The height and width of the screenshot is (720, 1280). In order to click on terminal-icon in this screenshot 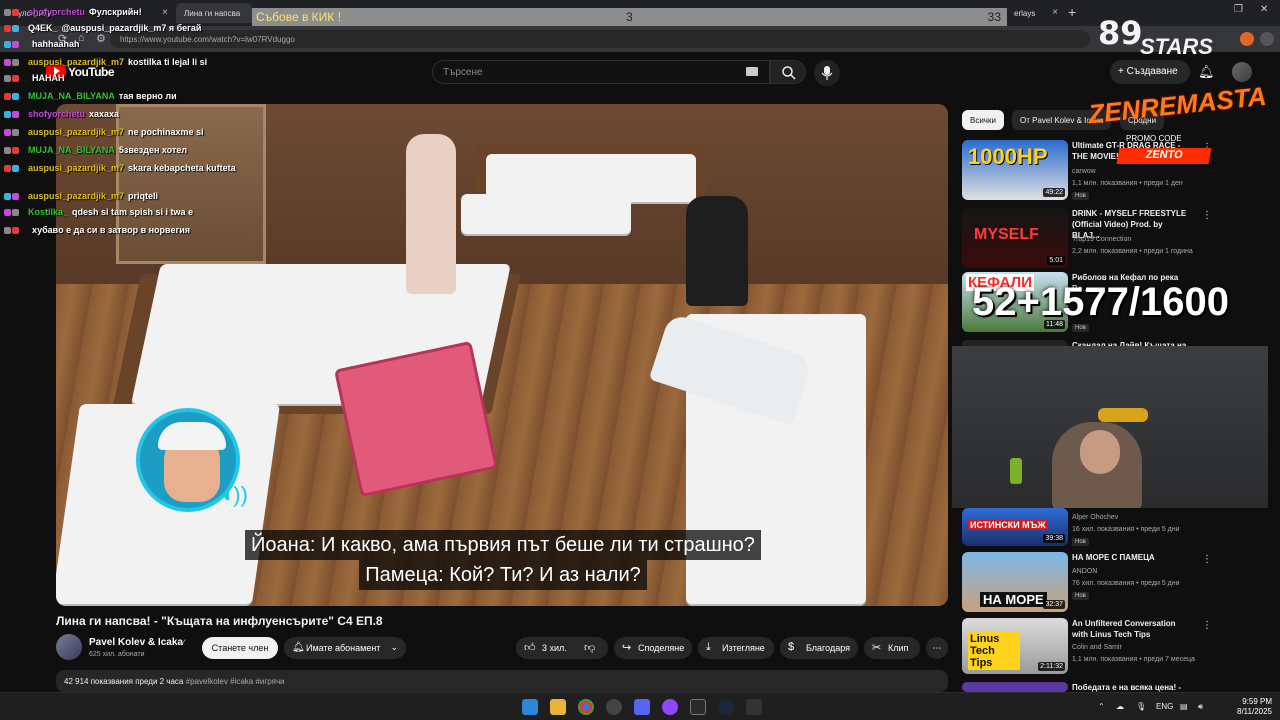, I will do `click(698, 707)`.